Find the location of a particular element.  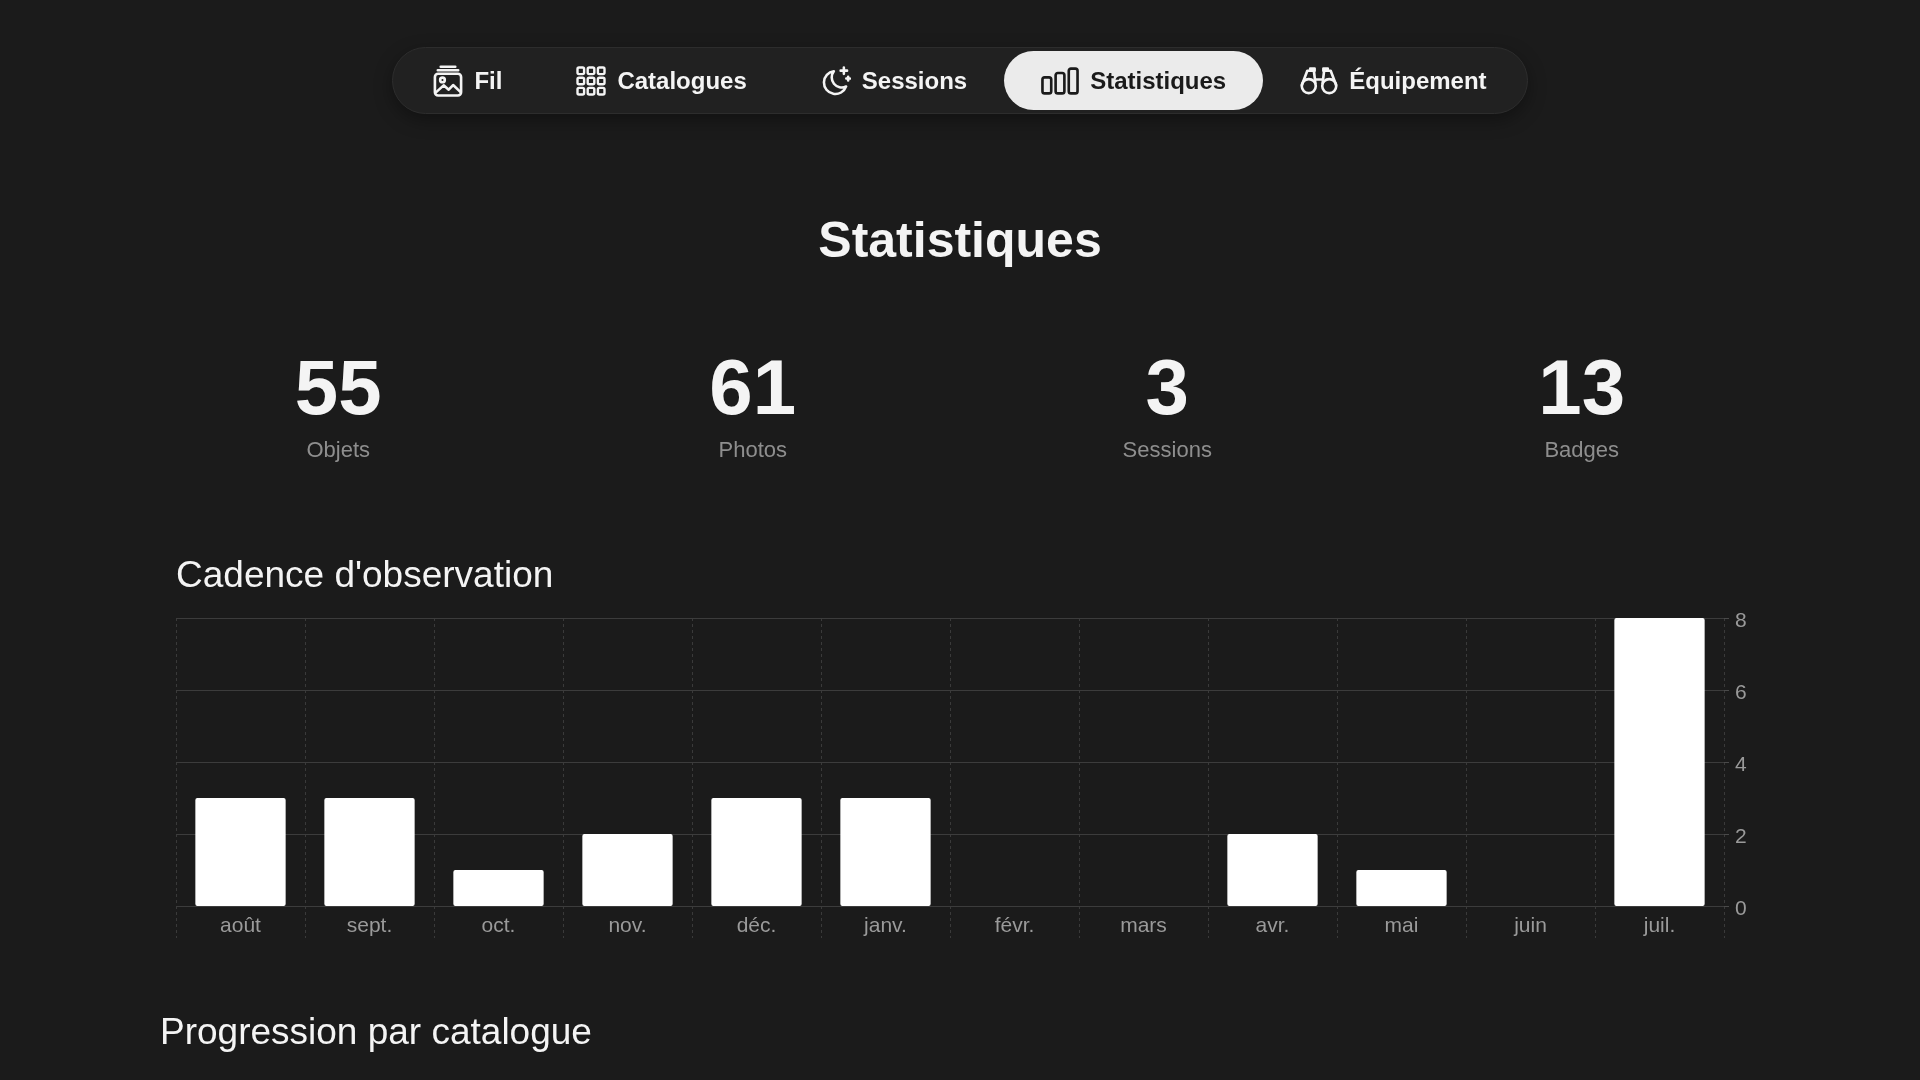

stat-label: Photos is located at coordinates (752, 450).